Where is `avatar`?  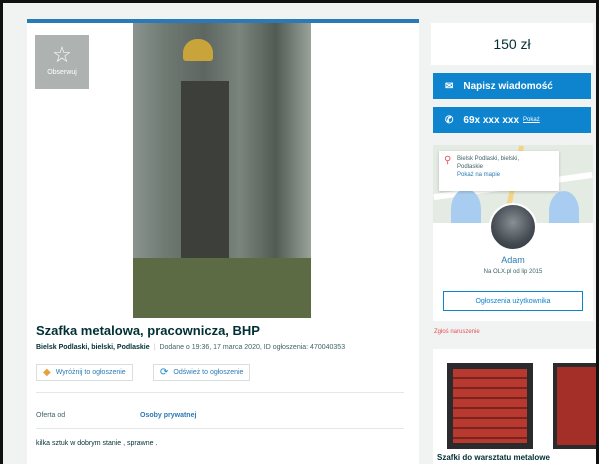
avatar is located at coordinates (513, 227).